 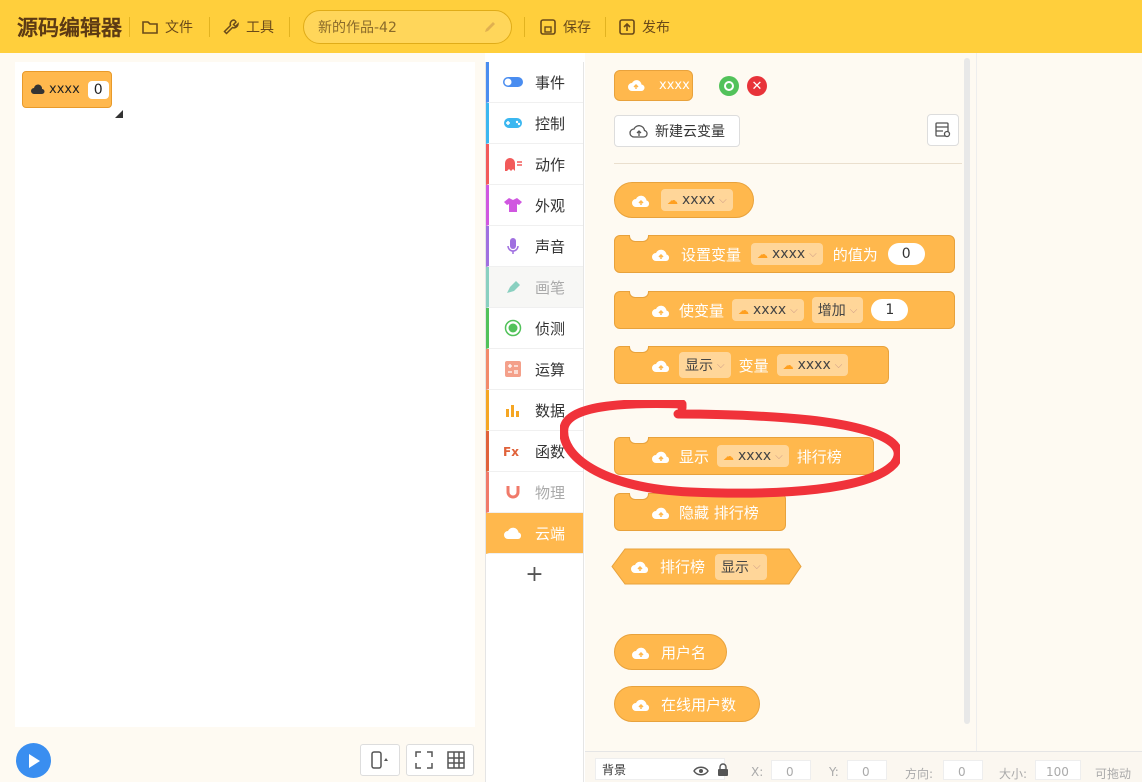 I want to click on publish-button: 发布, so click(x=644, y=27).